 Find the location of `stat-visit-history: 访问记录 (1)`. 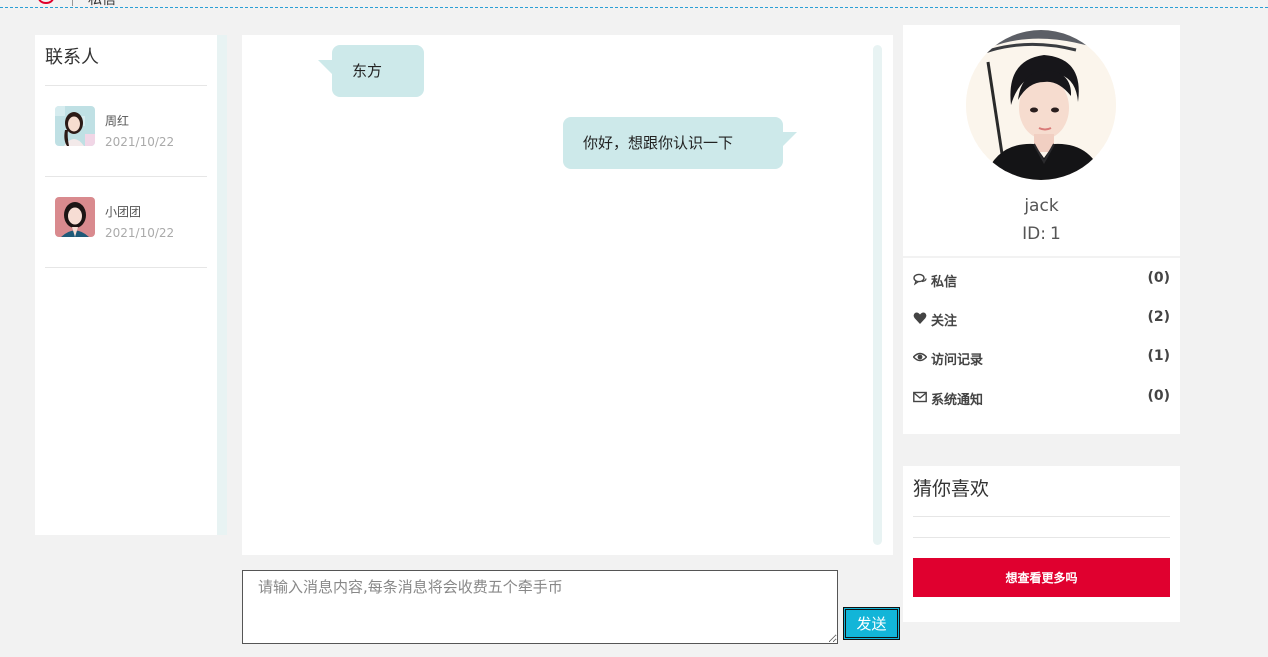

stat-visit-history: 访问记录 (1) is located at coordinates (1041, 358).